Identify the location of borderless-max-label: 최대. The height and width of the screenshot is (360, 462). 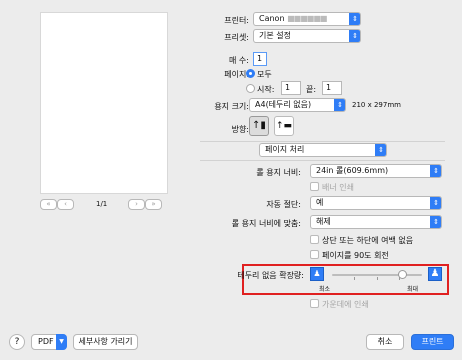
(413, 289).